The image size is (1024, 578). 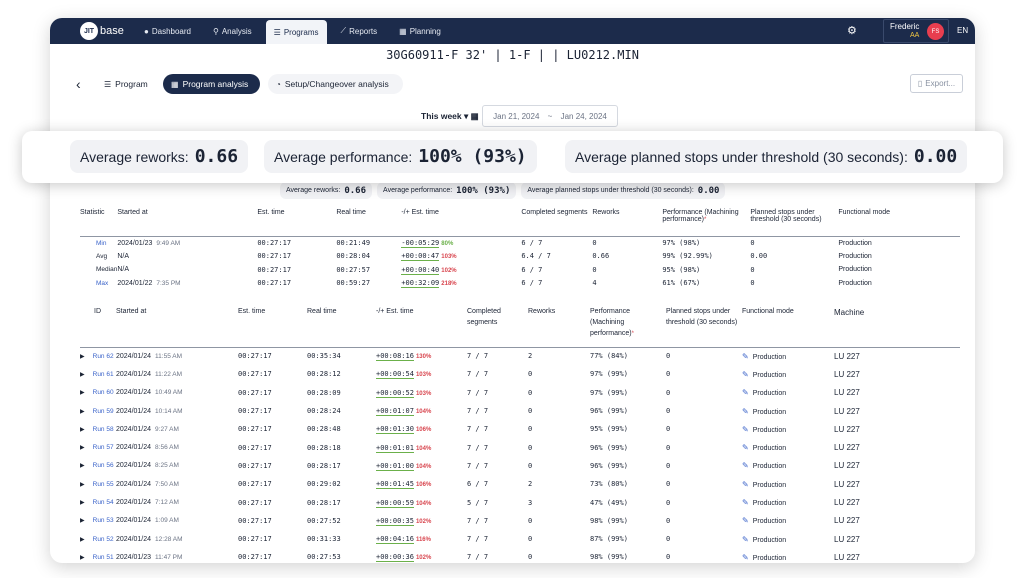 I want to click on segments-cell: 6 / 7, so click(x=532, y=269).